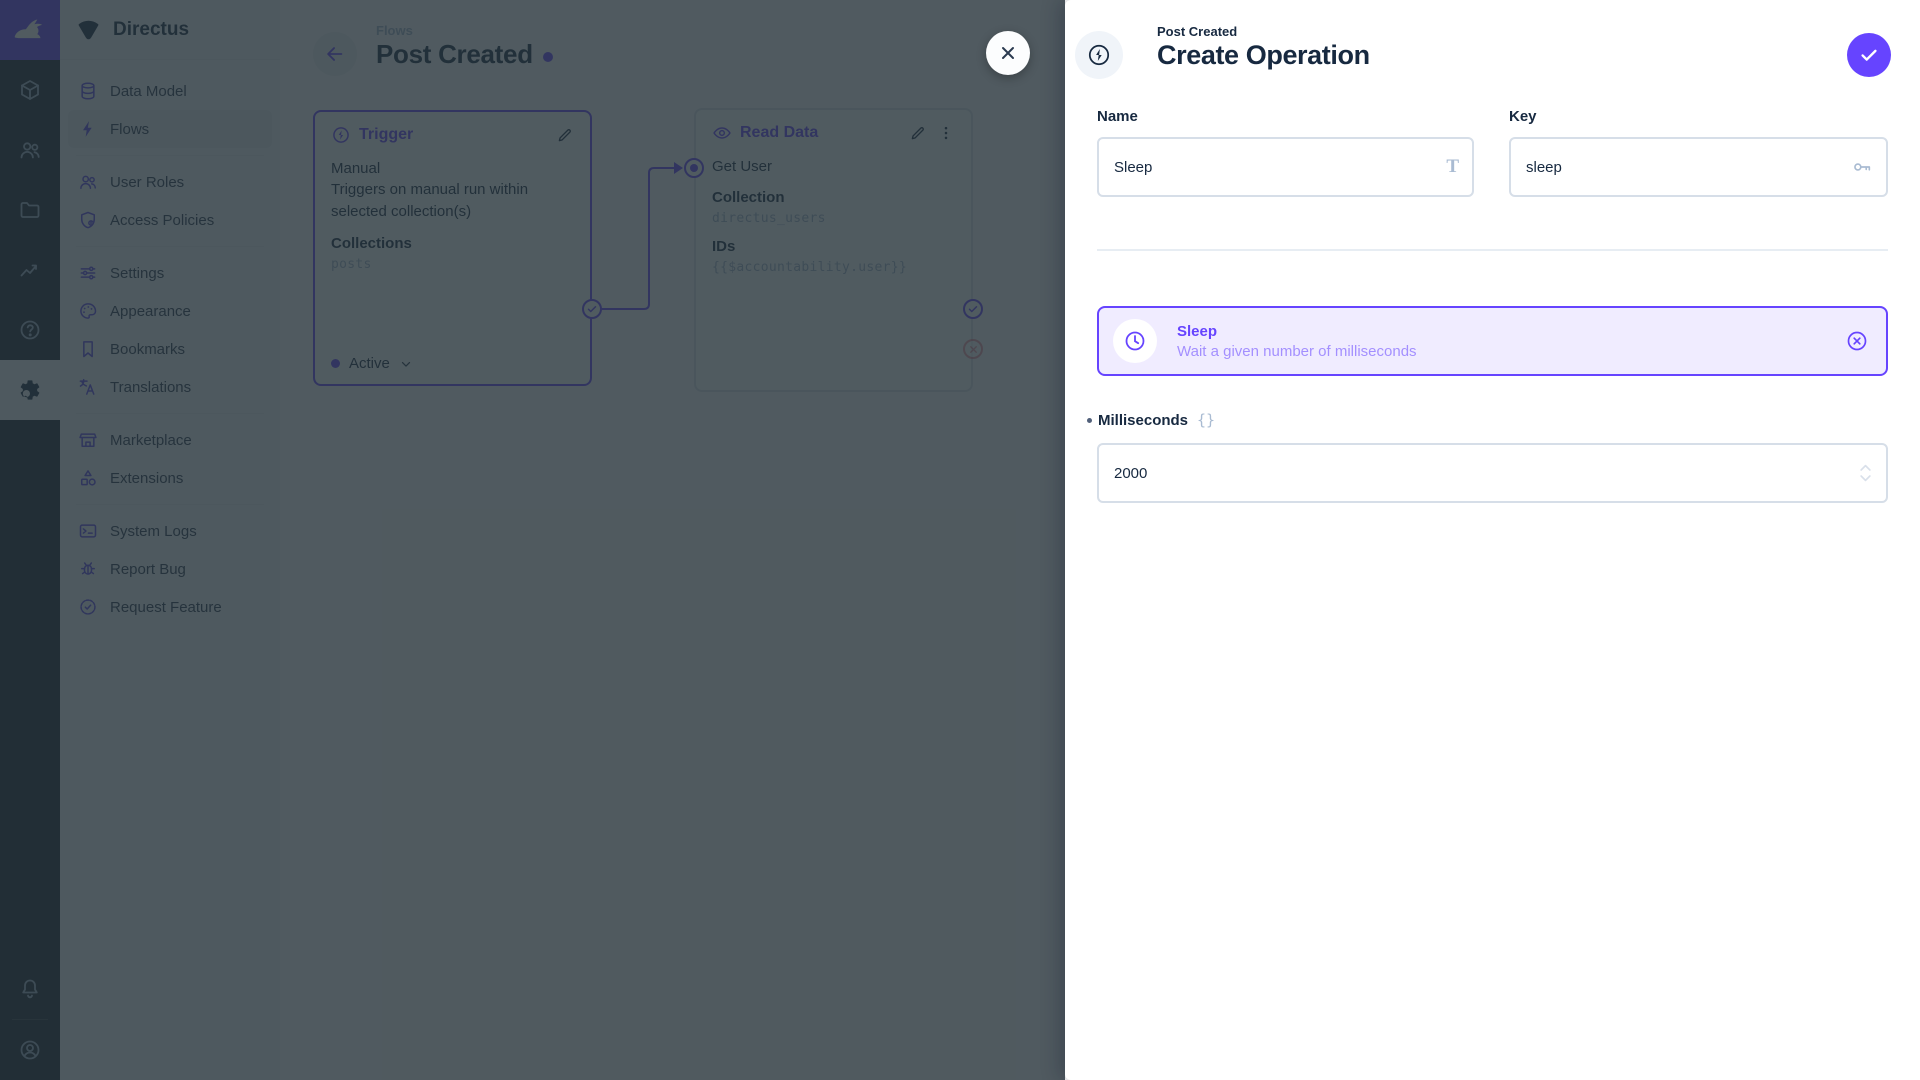 The width and height of the screenshot is (1920, 1080). What do you see at coordinates (1297, 351) in the screenshot?
I see `selected-operation-description: Wait a given number of milliseconds` at bounding box center [1297, 351].